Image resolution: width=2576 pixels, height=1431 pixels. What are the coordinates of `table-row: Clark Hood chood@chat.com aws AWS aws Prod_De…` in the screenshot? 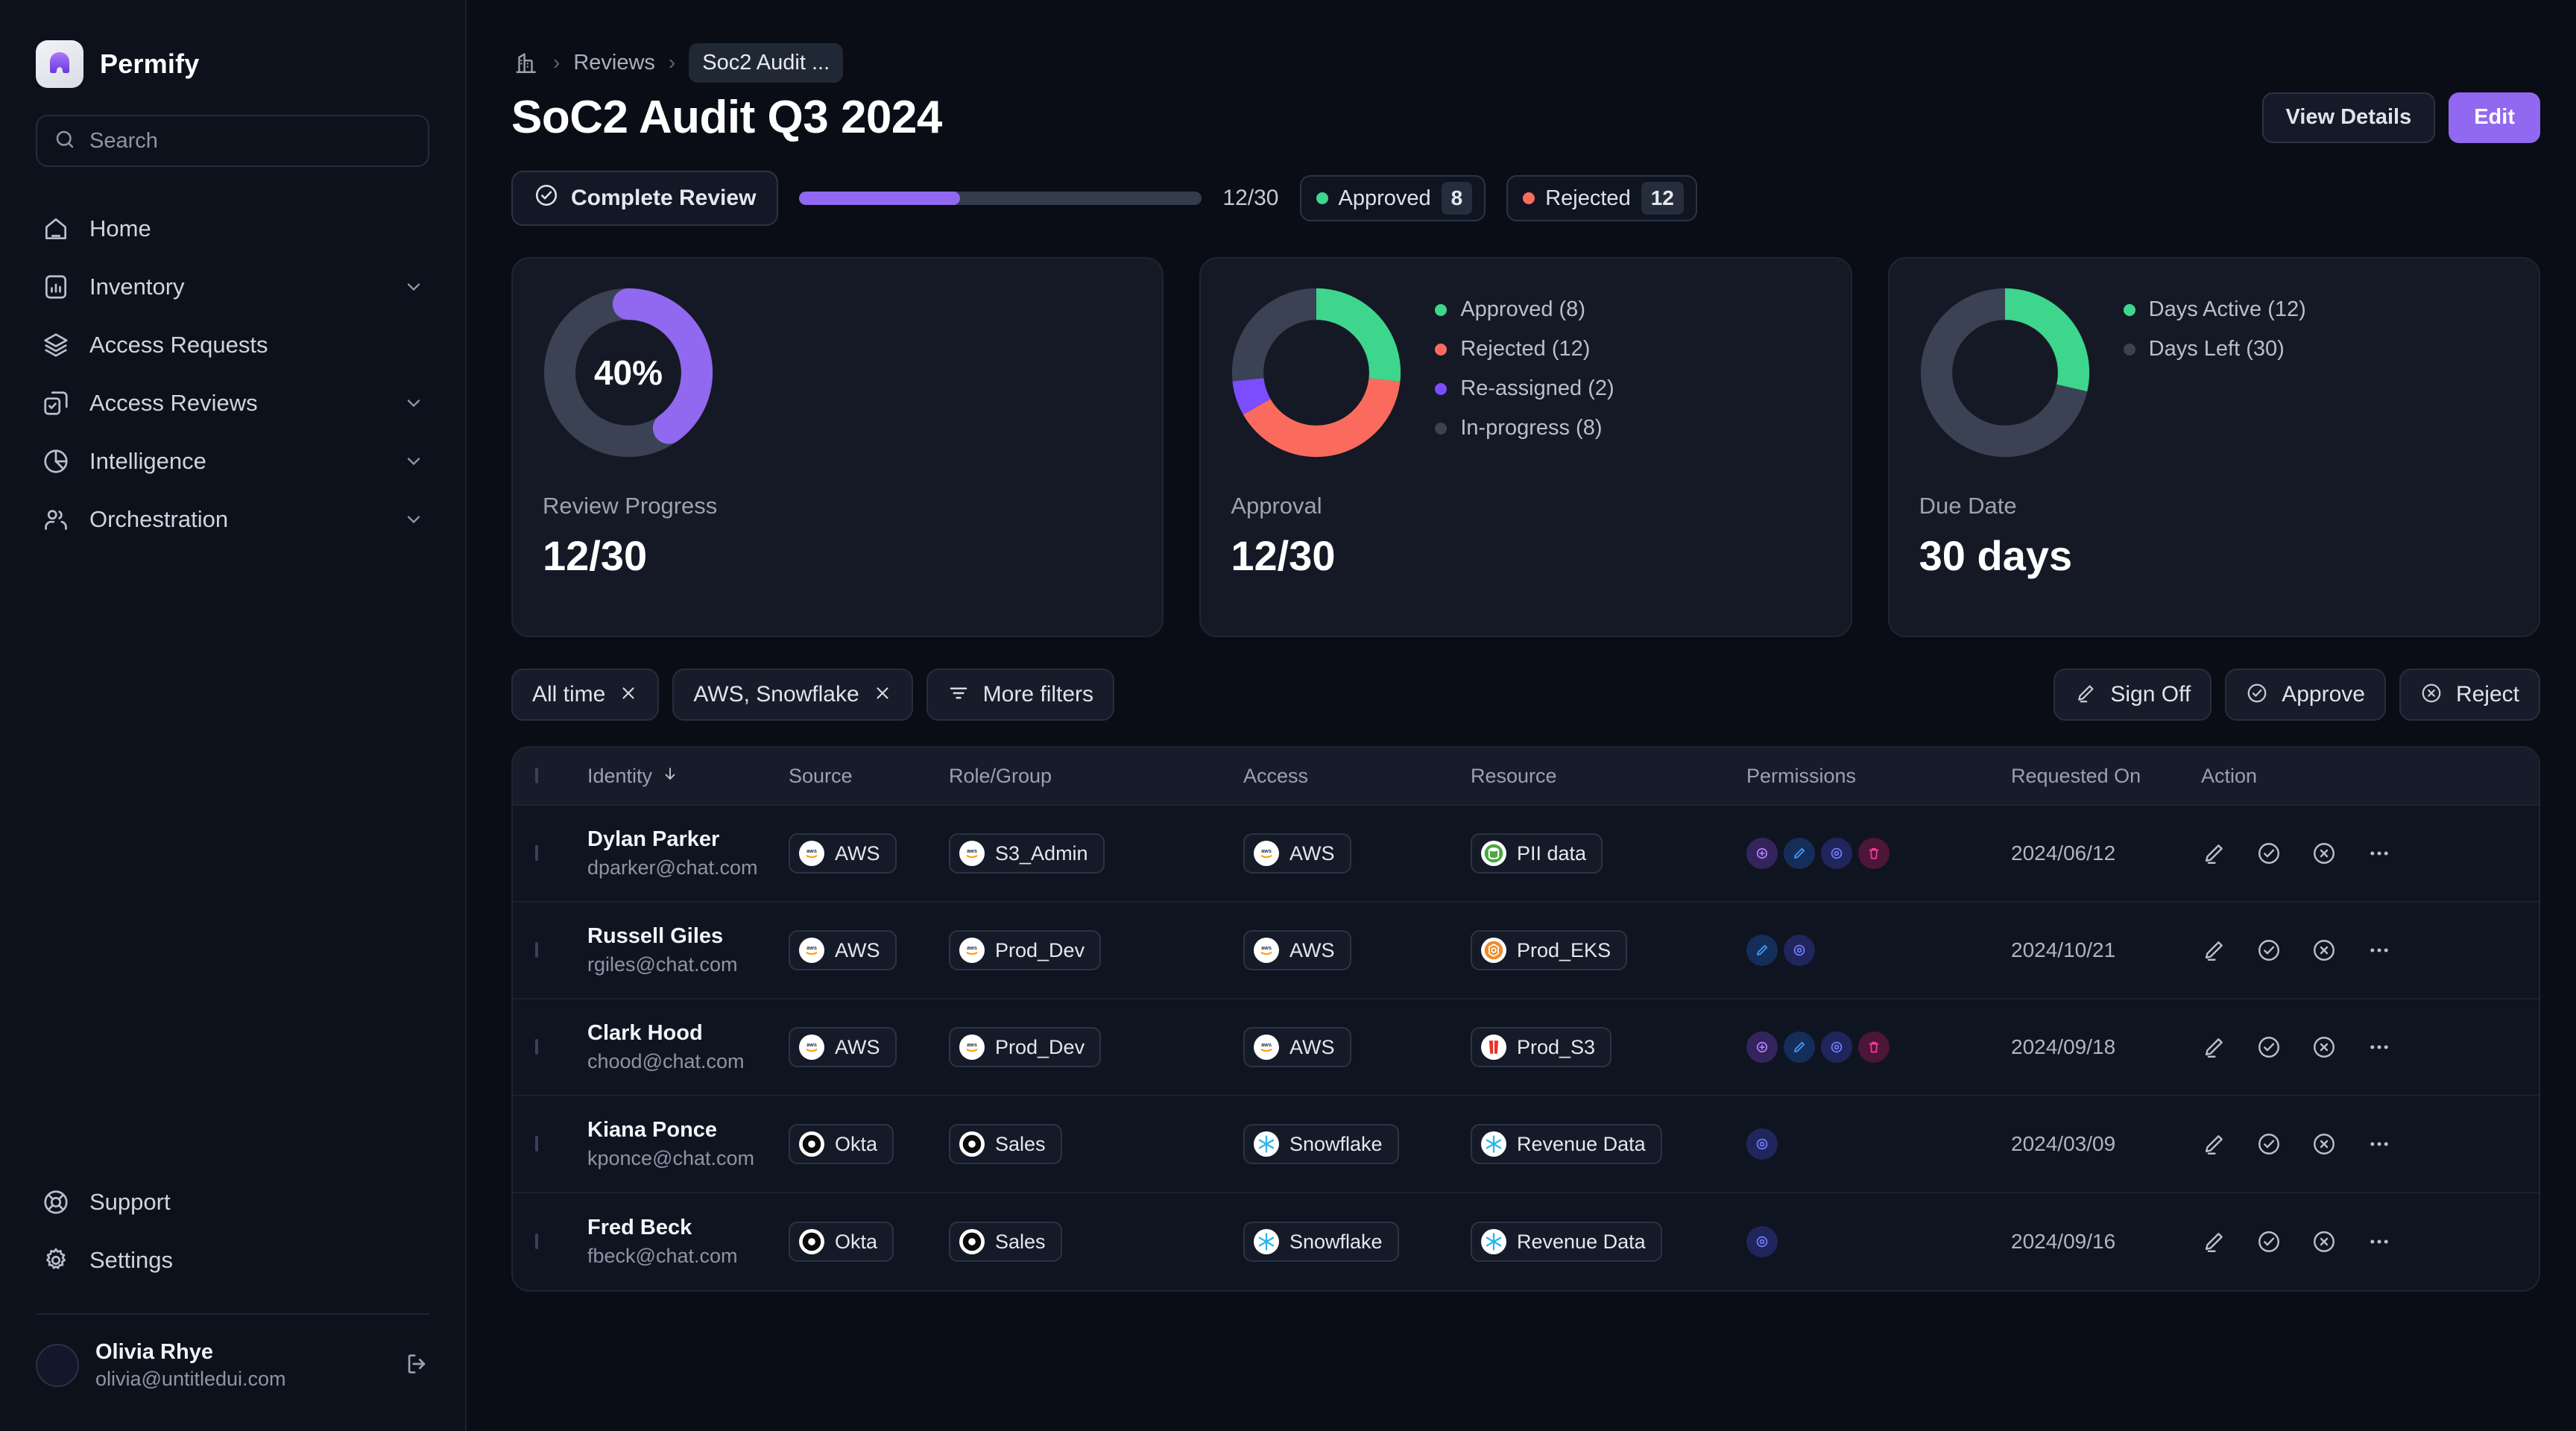 It's located at (1526, 1048).